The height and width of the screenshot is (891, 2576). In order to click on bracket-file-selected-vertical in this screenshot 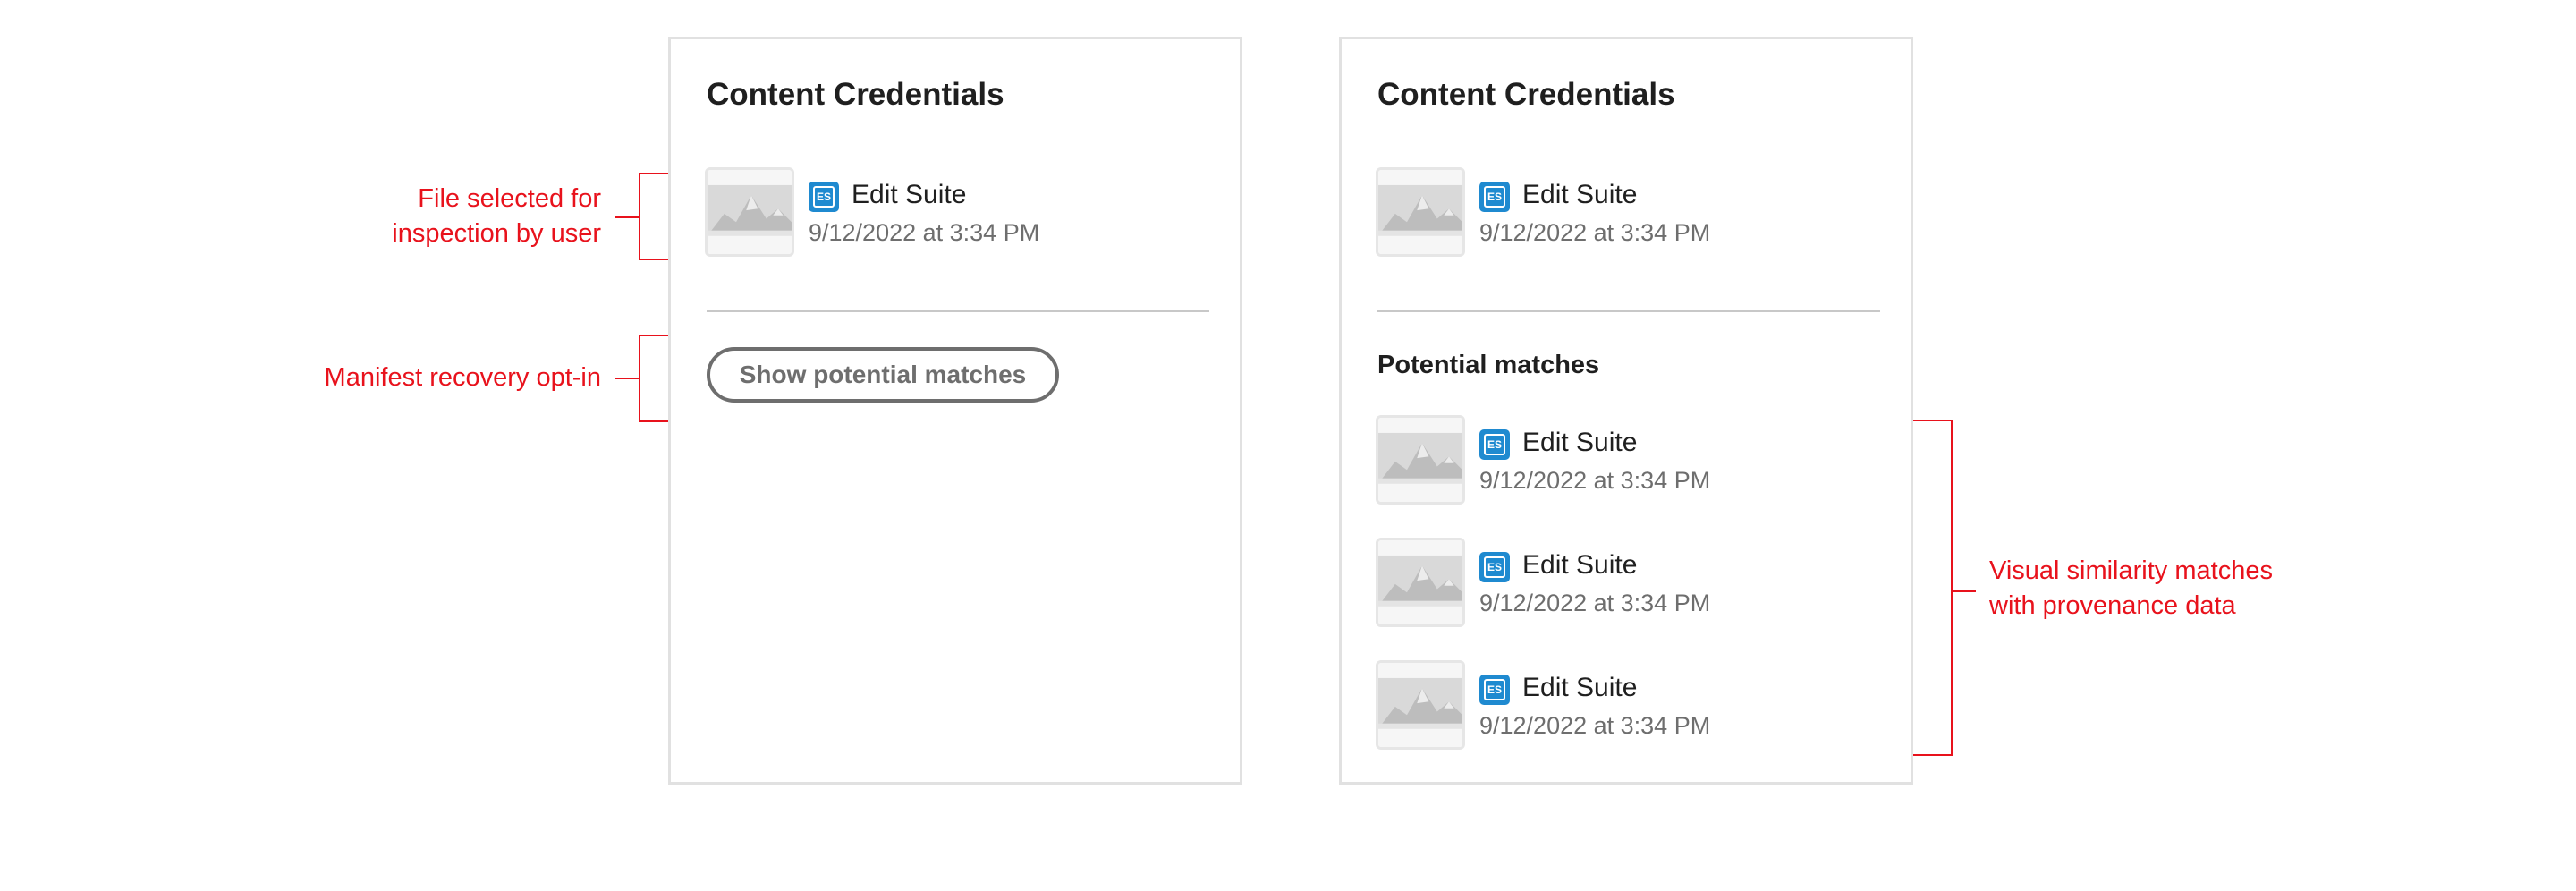, I will do `click(639, 216)`.